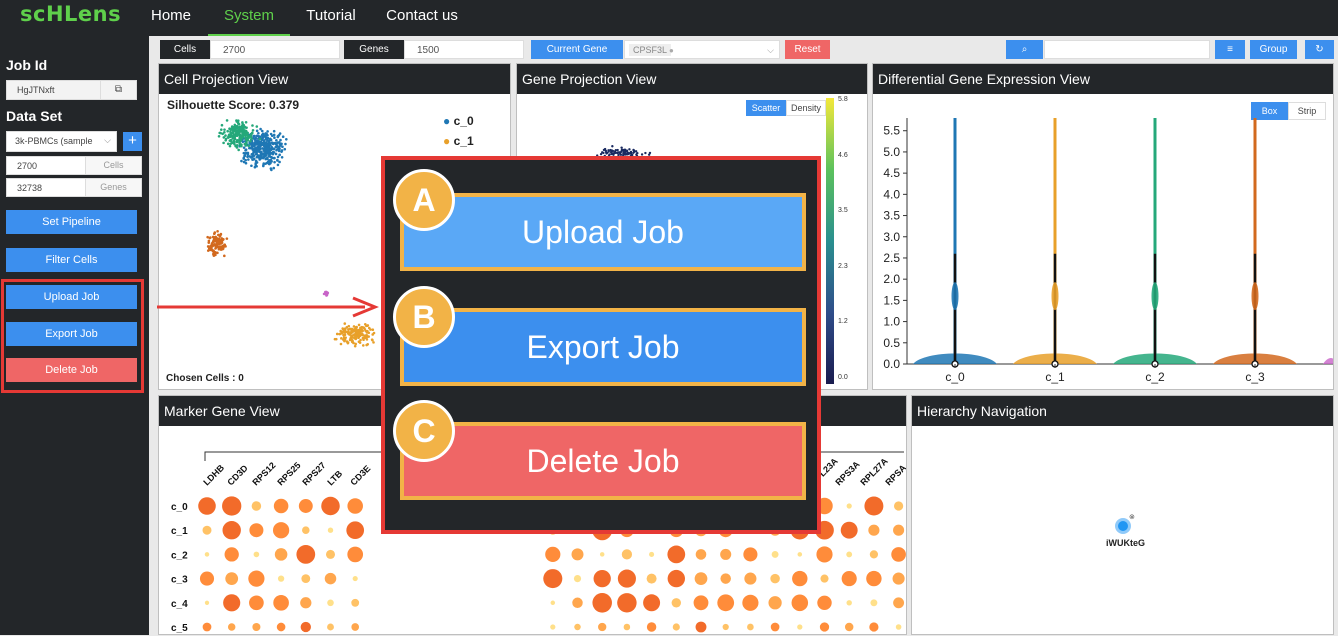 This screenshot has height=636, width=1338. I want to click on cells-tag: Cells, so click(185, 49).